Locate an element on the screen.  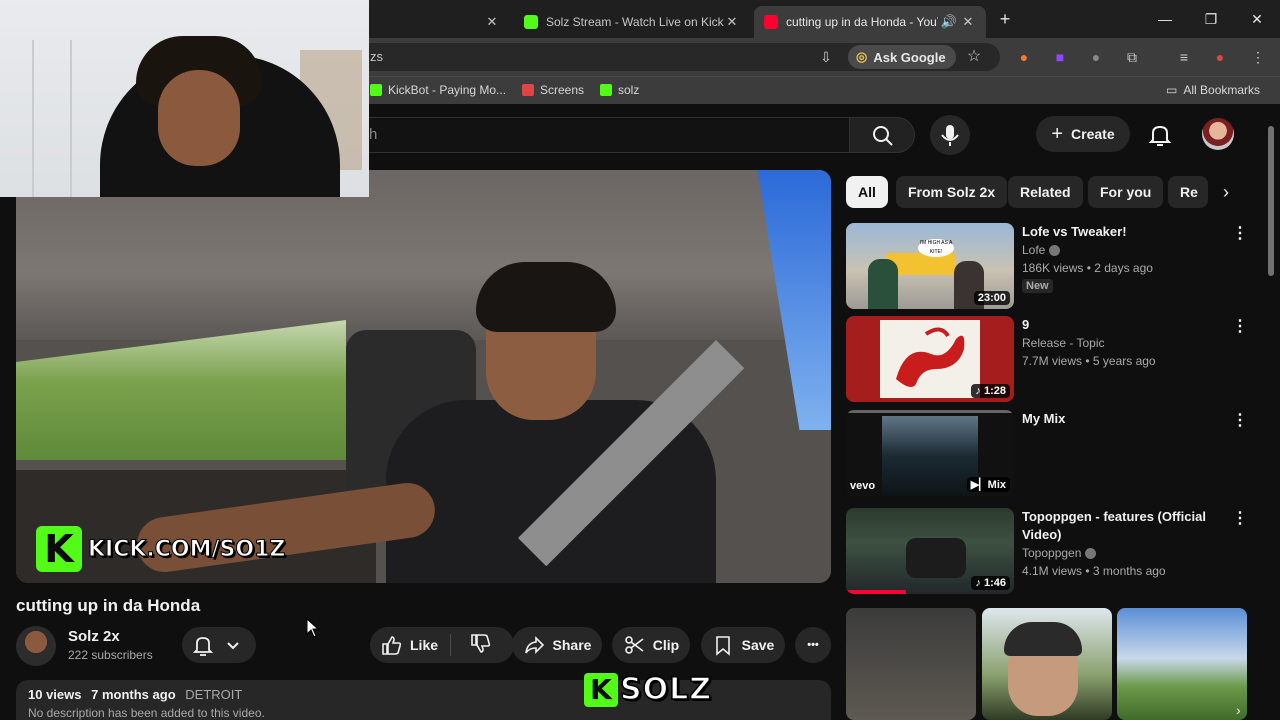
menu-dots-icon: ⋮ is located at coordinates (1258, 57).